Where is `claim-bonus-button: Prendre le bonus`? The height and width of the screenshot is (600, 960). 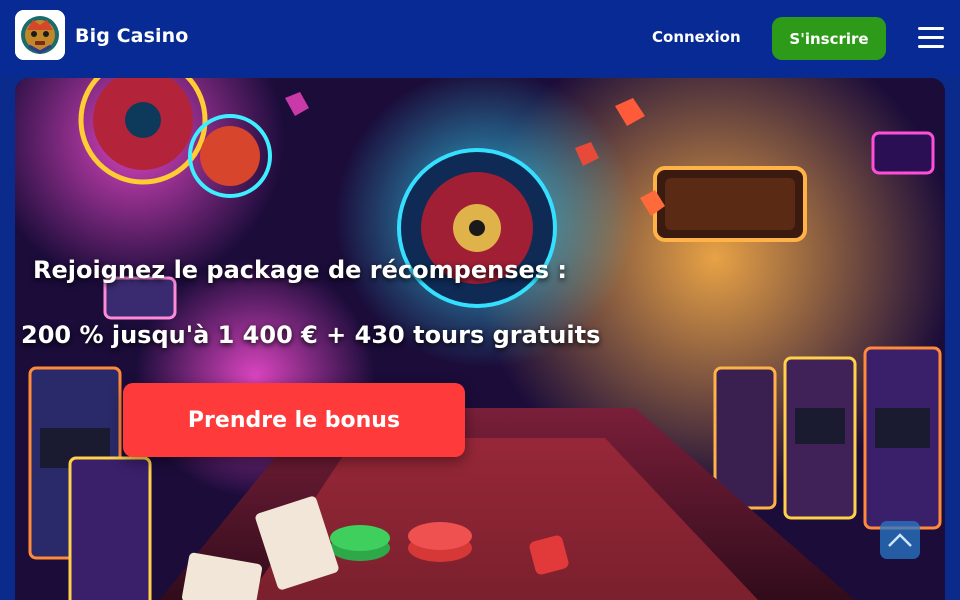 claim-bonus-button: Prendre le bonus is located at coordinates (294, 420).